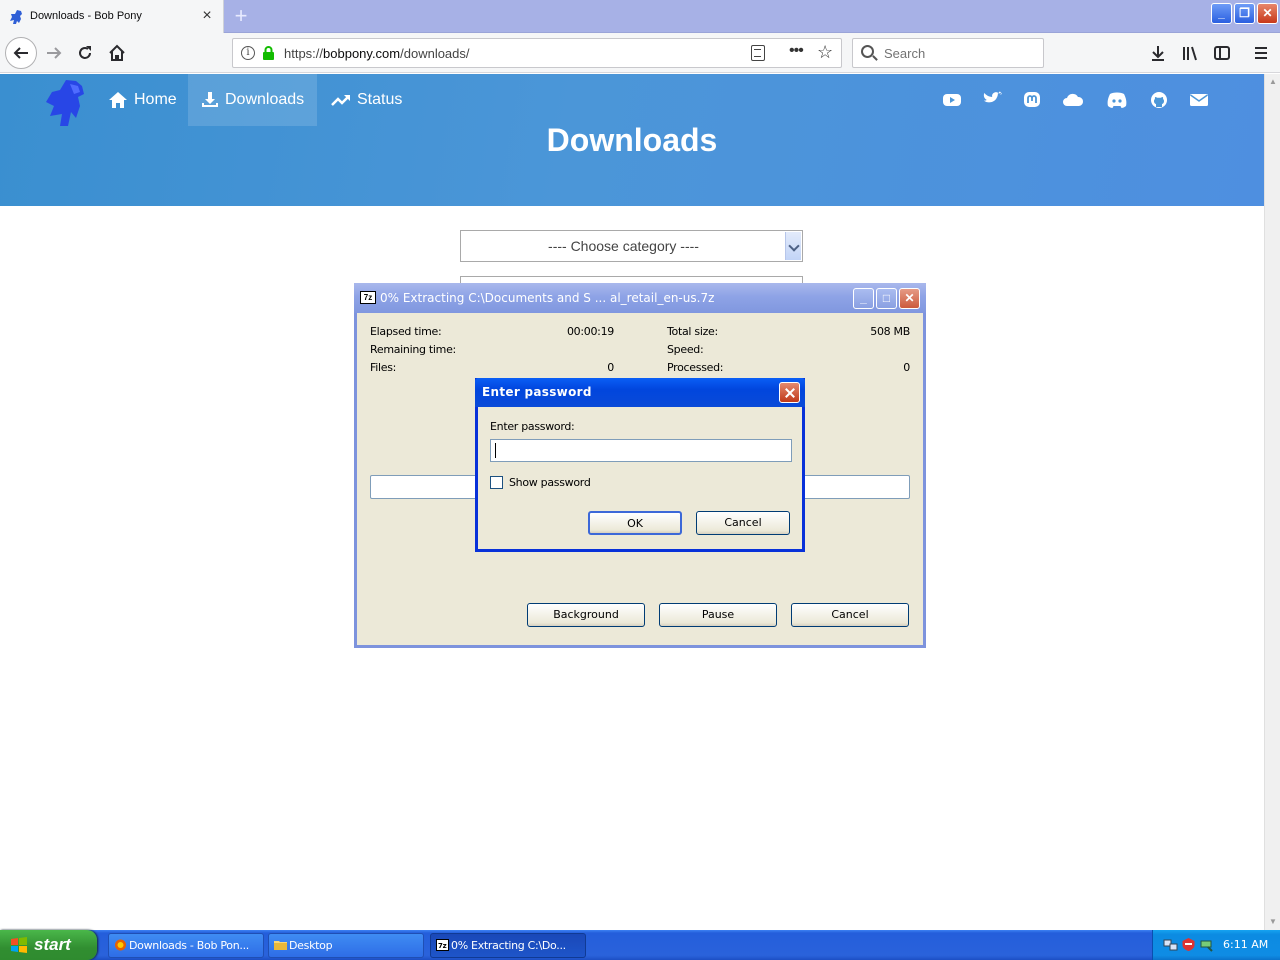 This screenshot has height=960, width=1280. What do you see at coordinates (796, 51) in the screenshot?
I see `page-actions-icon: •••` at bounding box center [796, 51].